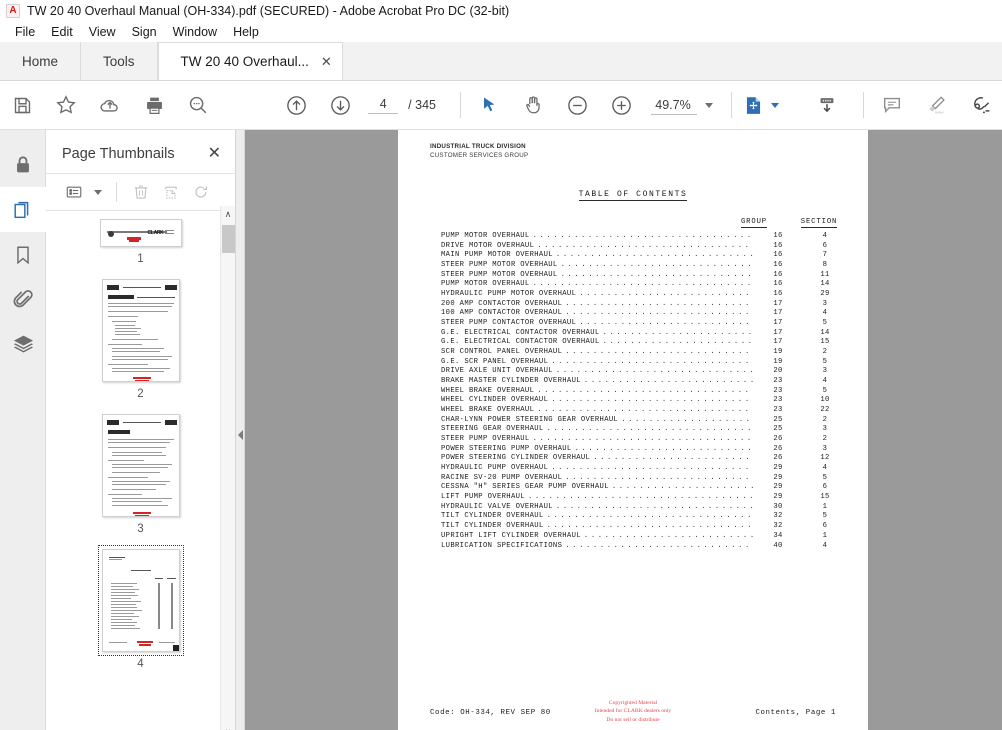 The width and height of the screenshot is (1002, 730). I want to click on chevron-down-icon, so click(709, 105).